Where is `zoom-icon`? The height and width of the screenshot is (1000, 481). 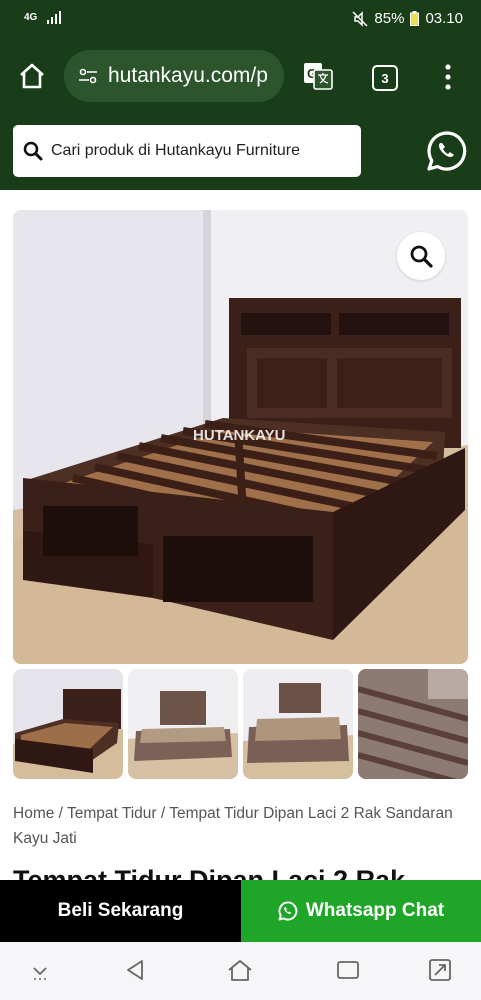
zoom-icon is located at coordinates (421, 256).